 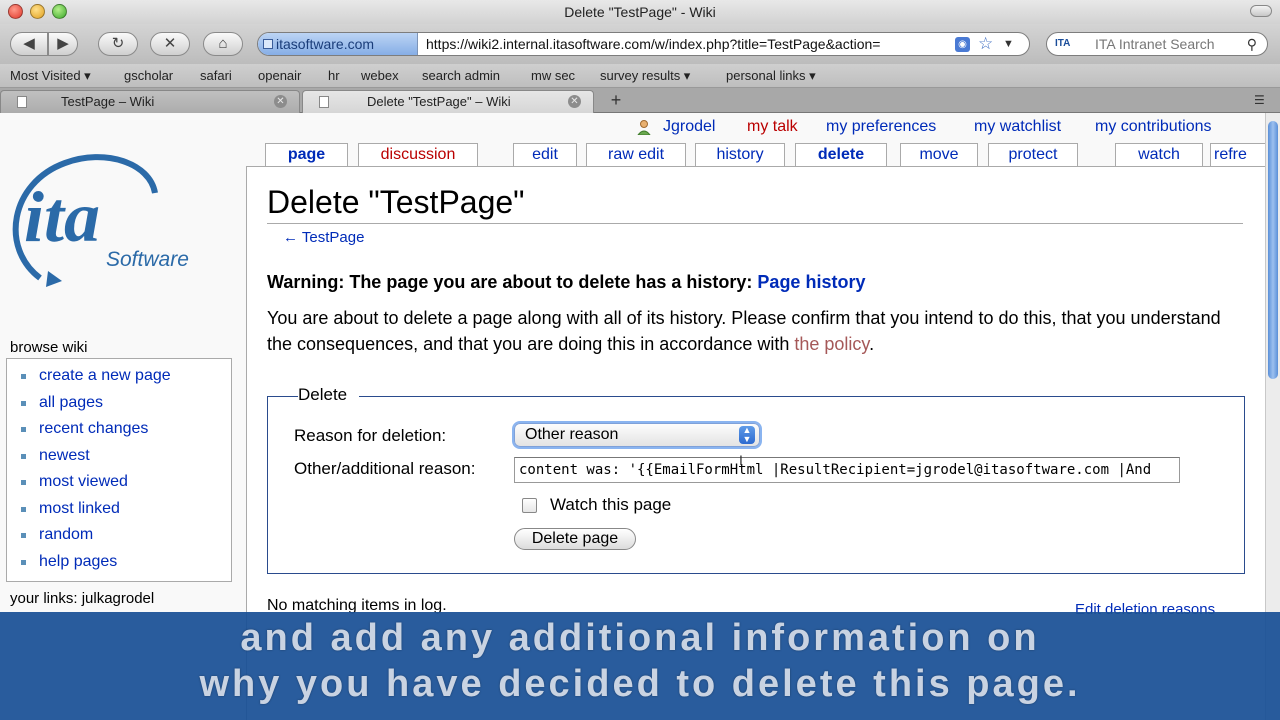 I want to click on my-watchlist-link: my watchlist, so click(x=1017, y=127).